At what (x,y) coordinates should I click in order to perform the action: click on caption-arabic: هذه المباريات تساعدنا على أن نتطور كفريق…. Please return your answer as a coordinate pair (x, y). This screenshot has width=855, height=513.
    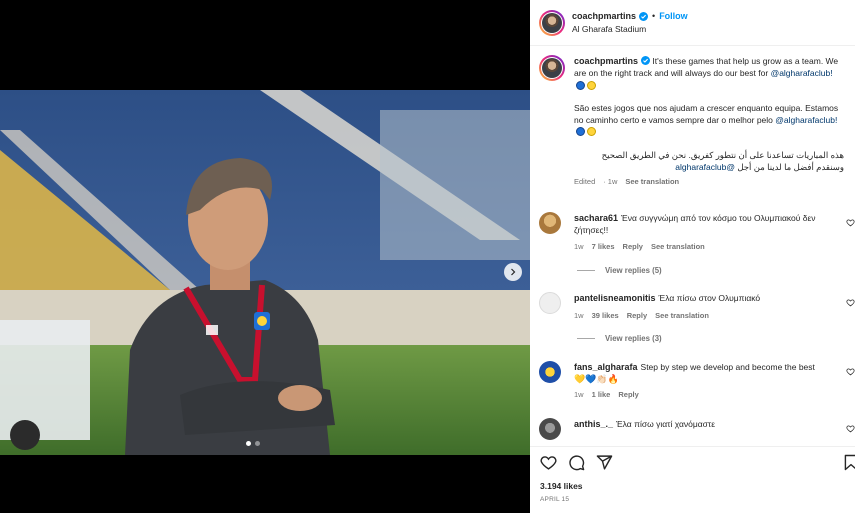
    Looking at the image, I should click on (709, 161).